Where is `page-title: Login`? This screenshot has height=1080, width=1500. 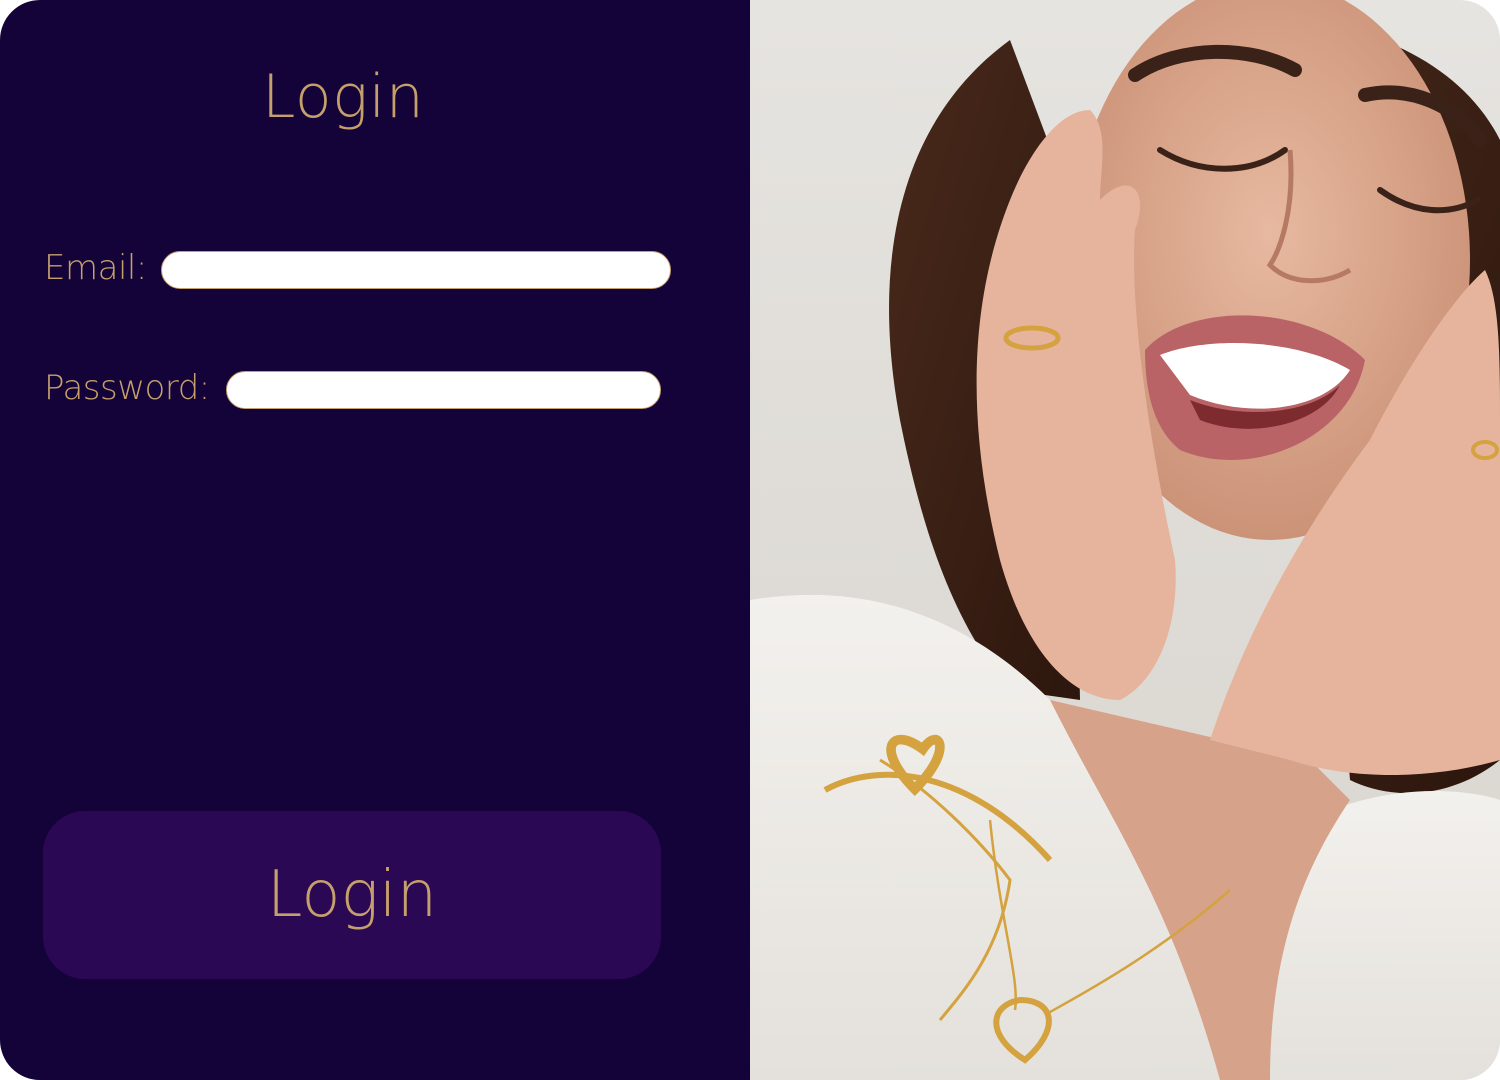 page-title: Login is located at coordinates (343, 97).